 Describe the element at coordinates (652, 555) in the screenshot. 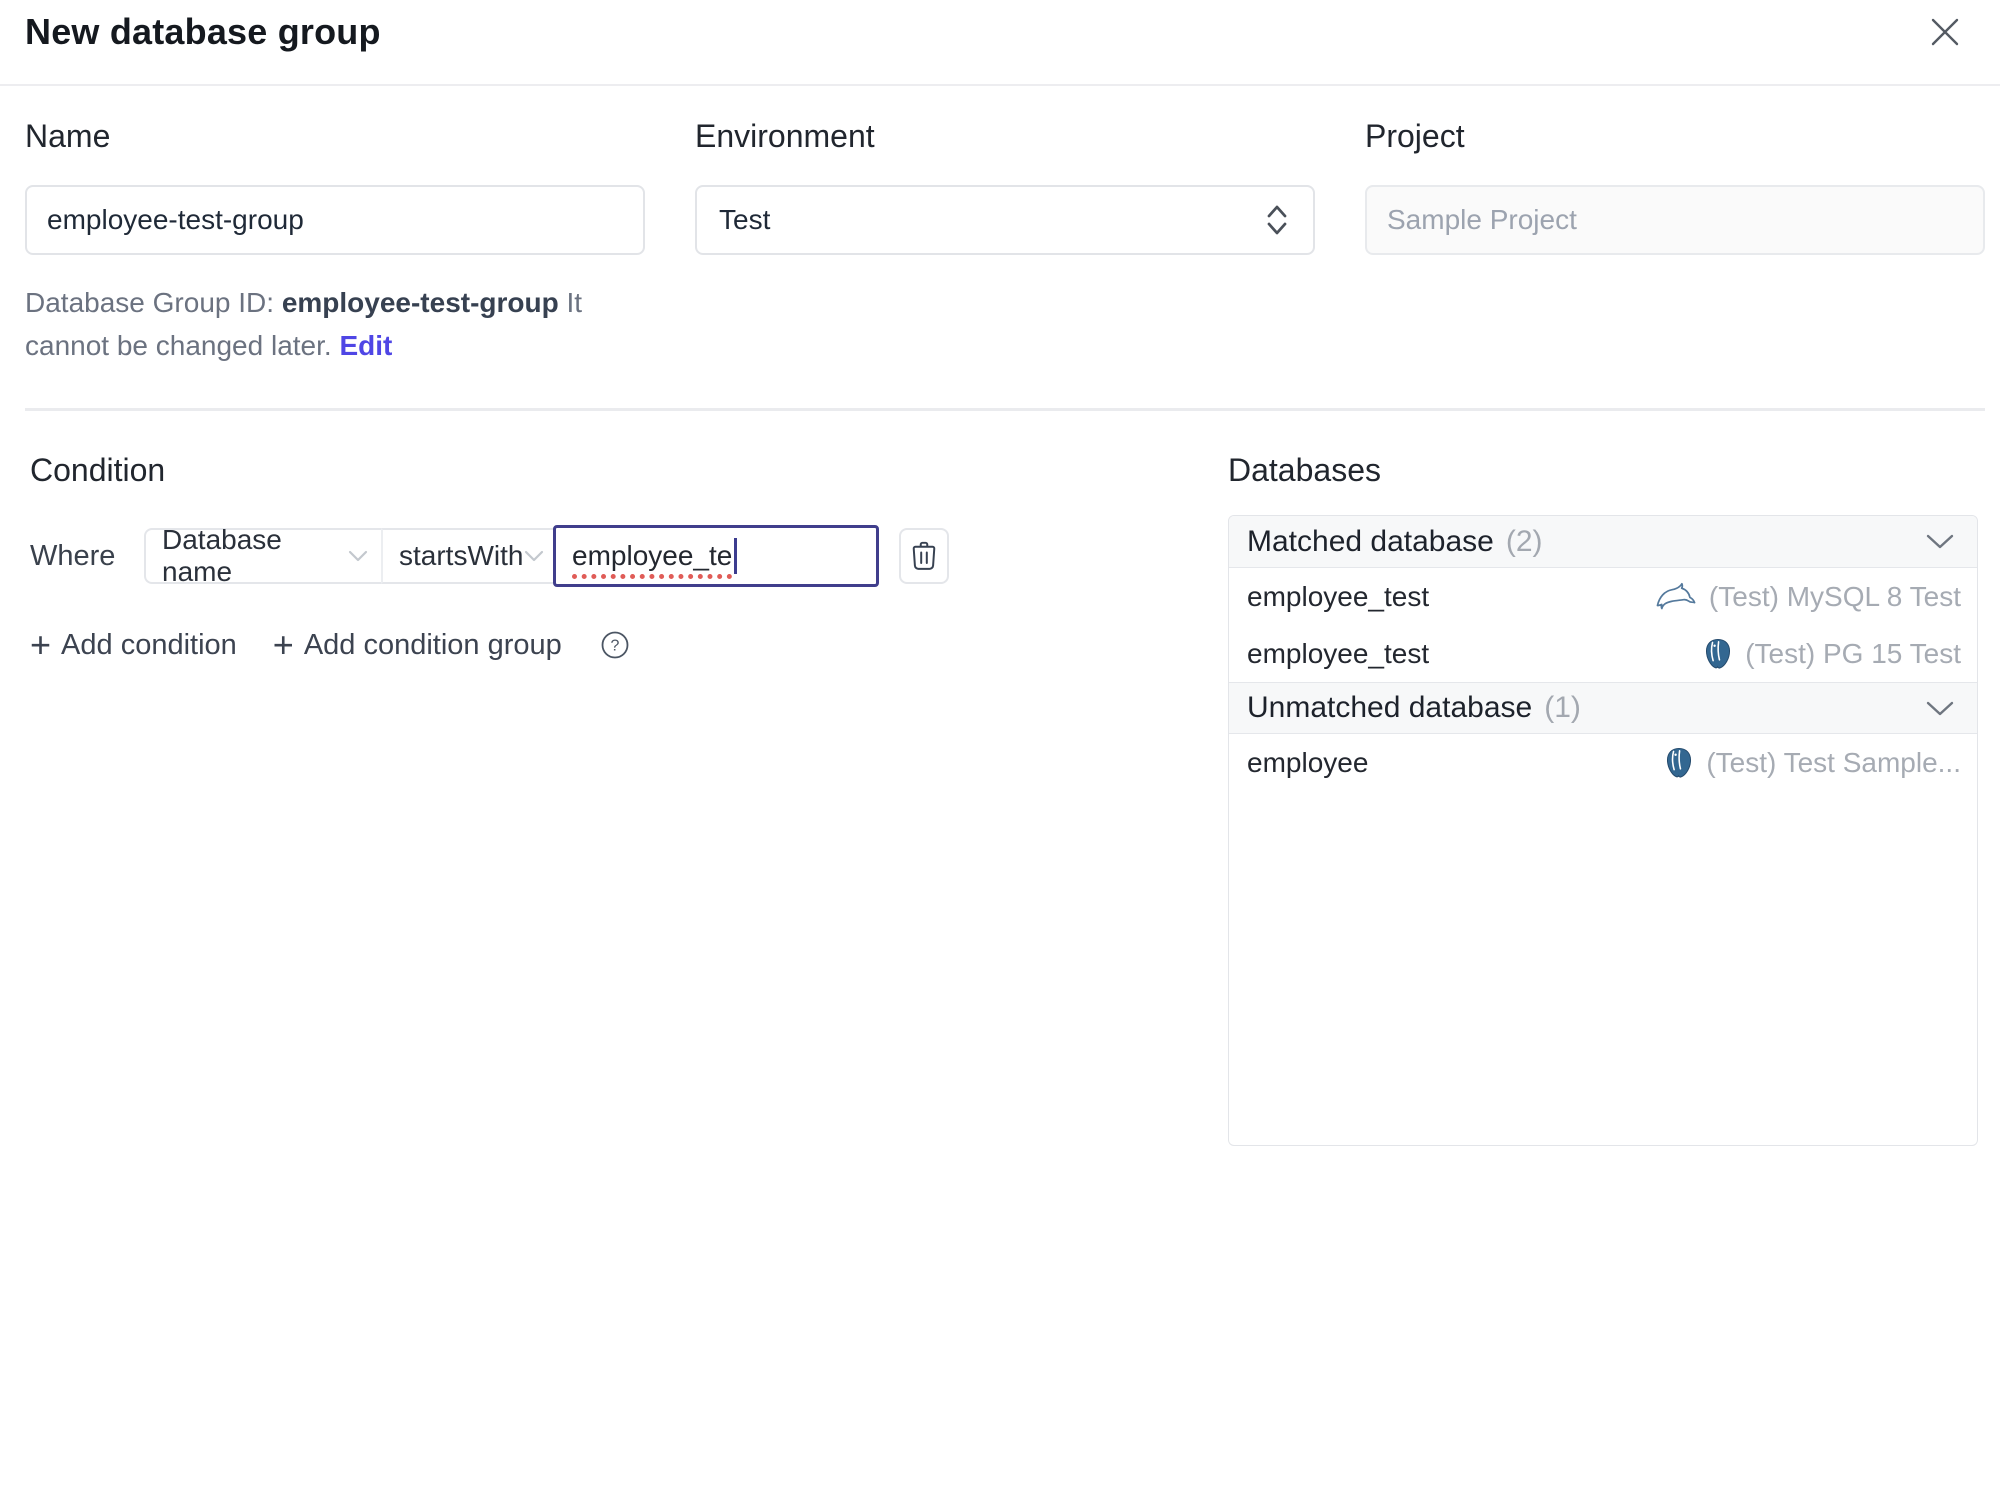

I see `condition-value-text: employee_te` at that location.